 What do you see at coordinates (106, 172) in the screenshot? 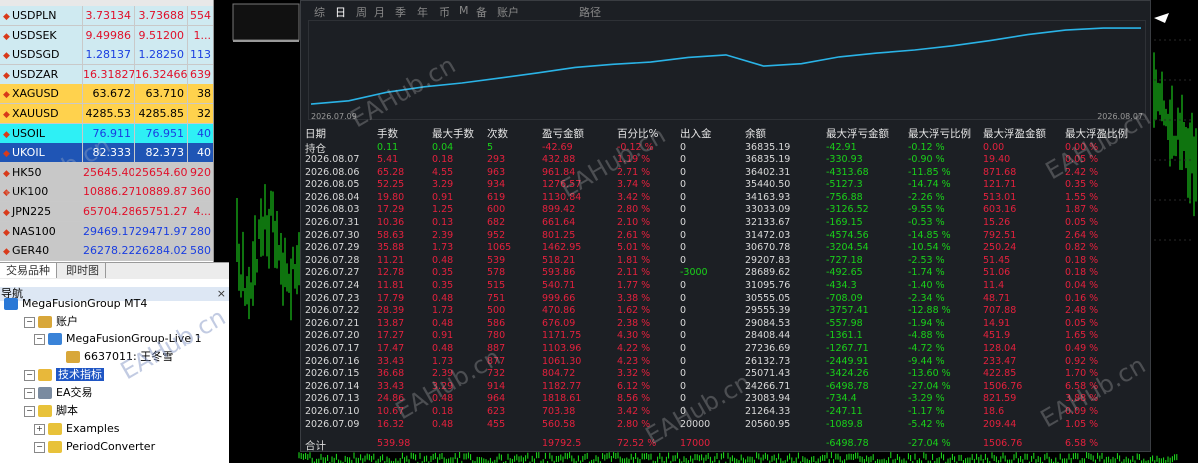
I see `market-watch-row: ◆ HK50 25645.40 25654.60 920` at bounding box center [106, 172].